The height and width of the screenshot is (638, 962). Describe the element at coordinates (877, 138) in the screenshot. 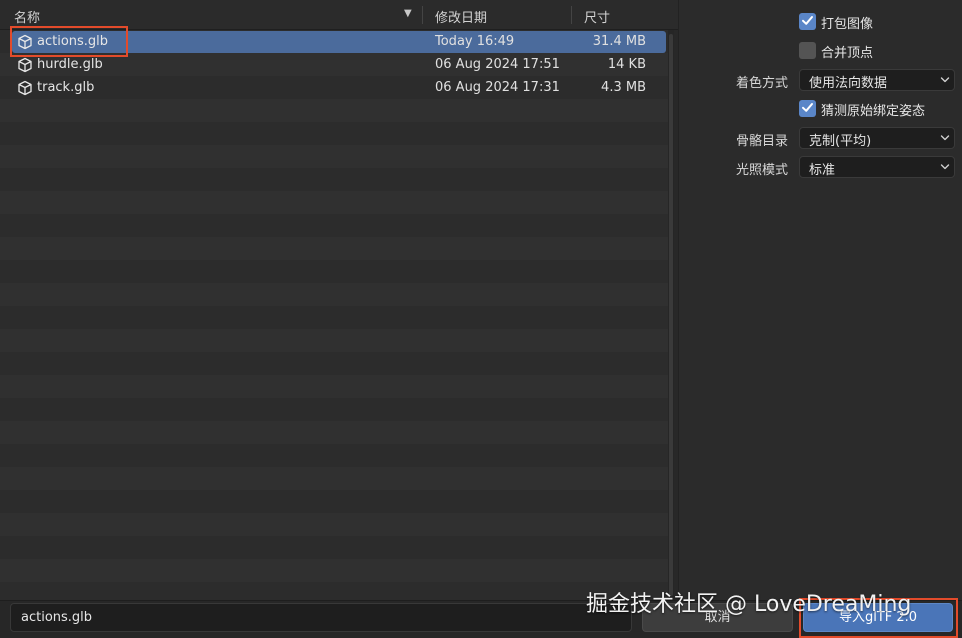

I see `bone-dir-dropdown: 克制(平均)` at that location.